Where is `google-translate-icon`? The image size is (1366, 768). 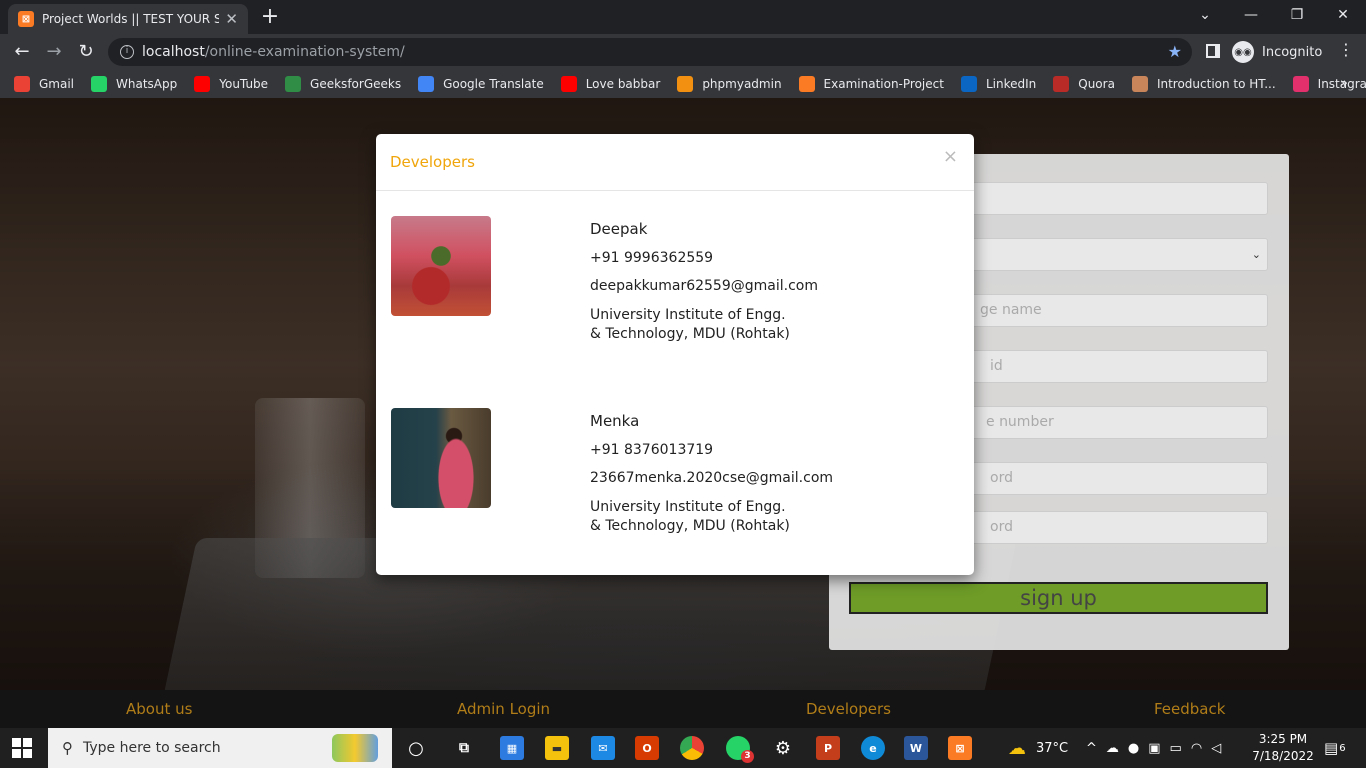 google-translate-icon is located at coordinates (426, 84).